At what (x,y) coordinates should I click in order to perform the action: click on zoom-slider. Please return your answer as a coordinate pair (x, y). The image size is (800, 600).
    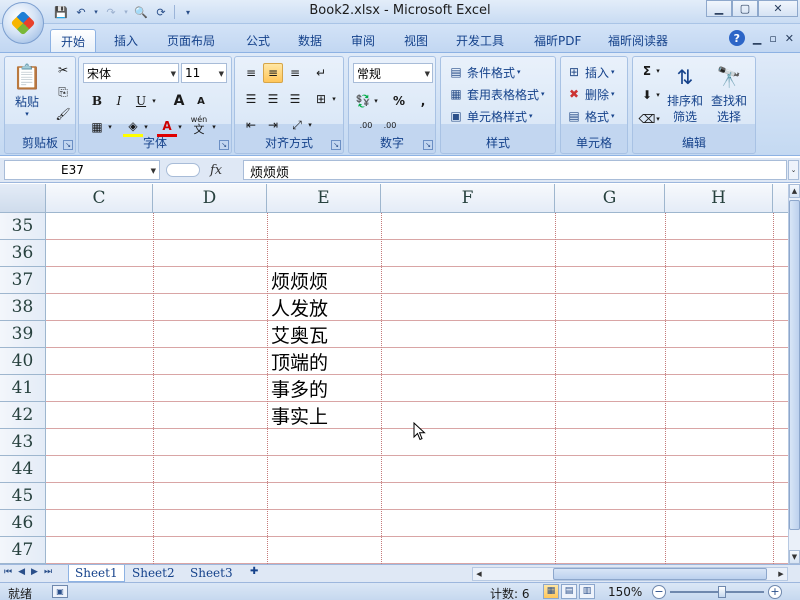
    Looking at the image, I should click on (717, 592).